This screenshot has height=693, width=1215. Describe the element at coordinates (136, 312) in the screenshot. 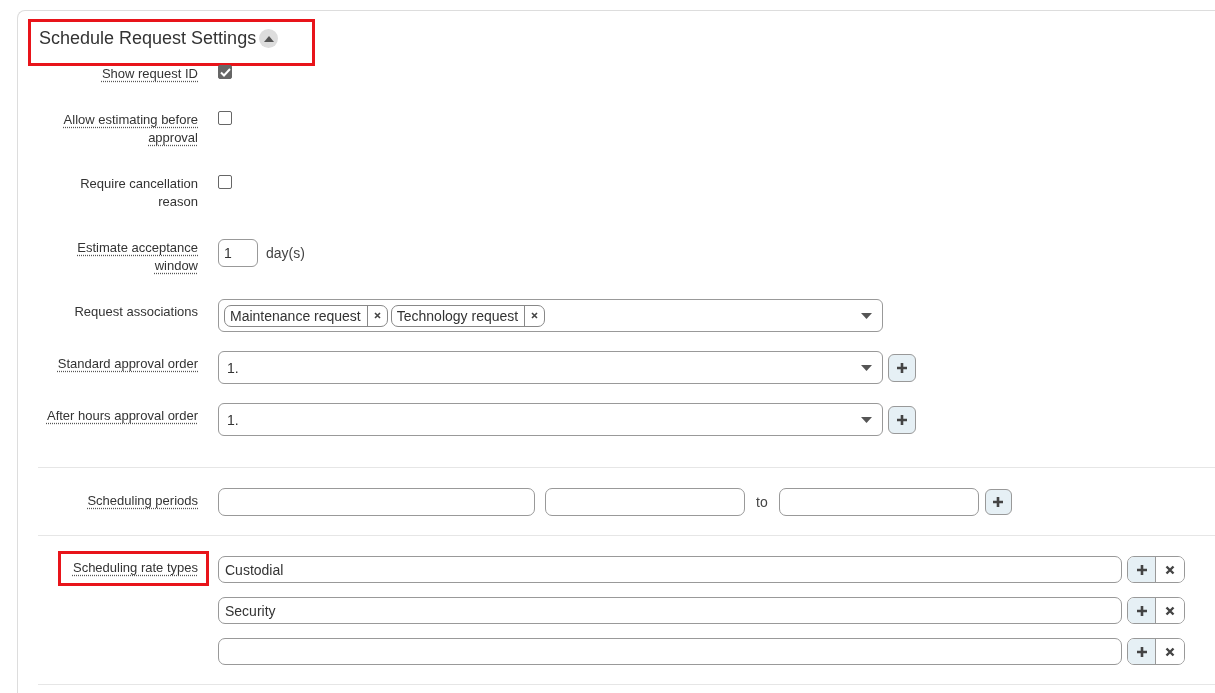

I see `field-label: Request associations` at that location.